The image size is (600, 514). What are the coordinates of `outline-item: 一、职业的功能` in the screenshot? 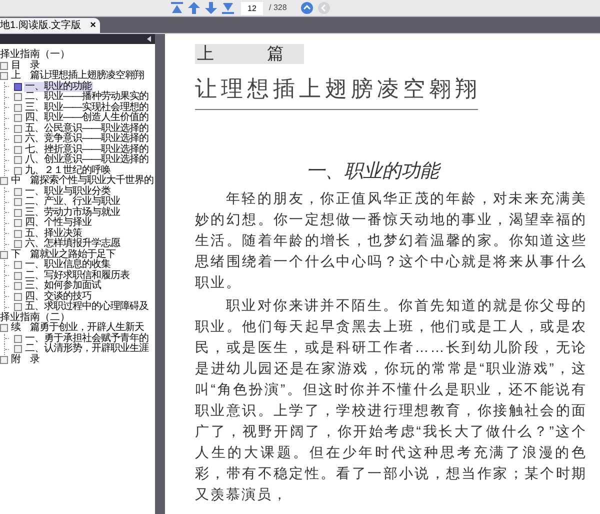 It's located at (58, 87).